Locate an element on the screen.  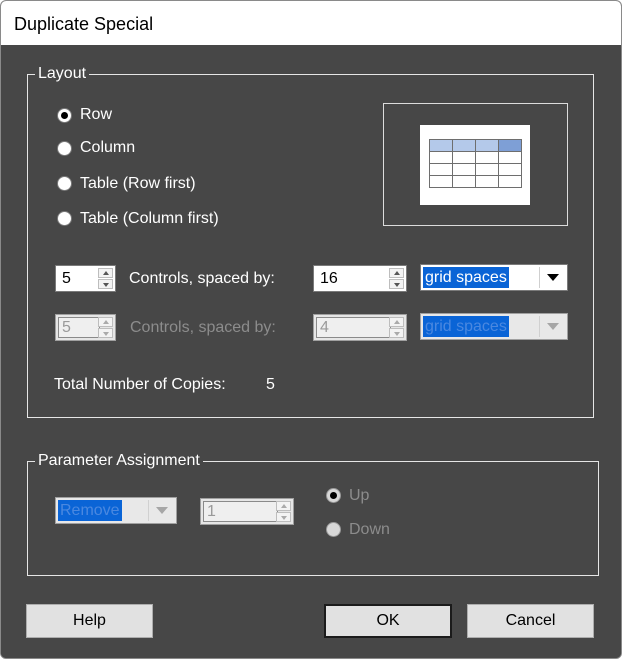
total-copies-value: 5 is located at coordinates (270, 384).